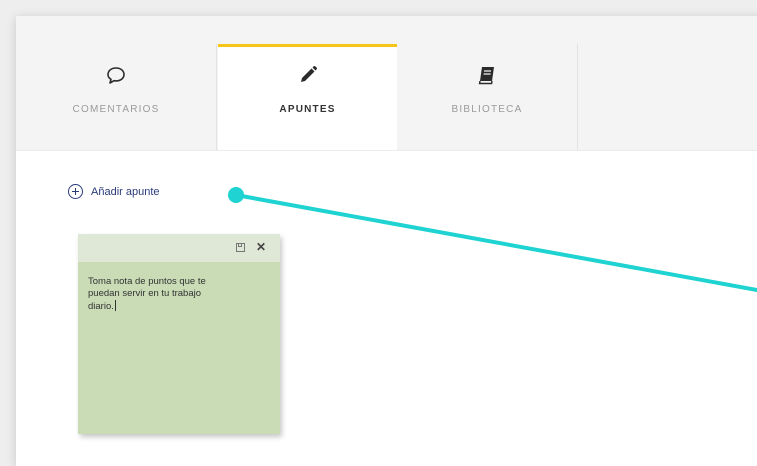 The width and height of the screenshot is (757, 466). Describe the element at coordinates (261, 247) in the screenshot. I see `close-icon: ✕` at that location.